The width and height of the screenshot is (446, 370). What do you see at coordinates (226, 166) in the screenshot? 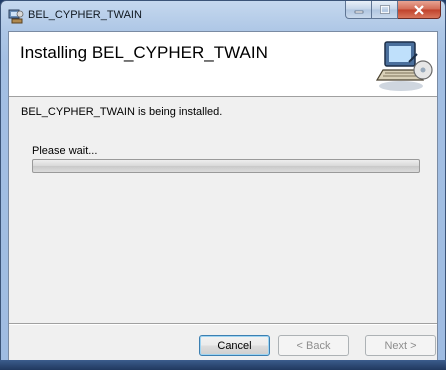
I see `install-progress-bar` at bounding box center [226, 166].